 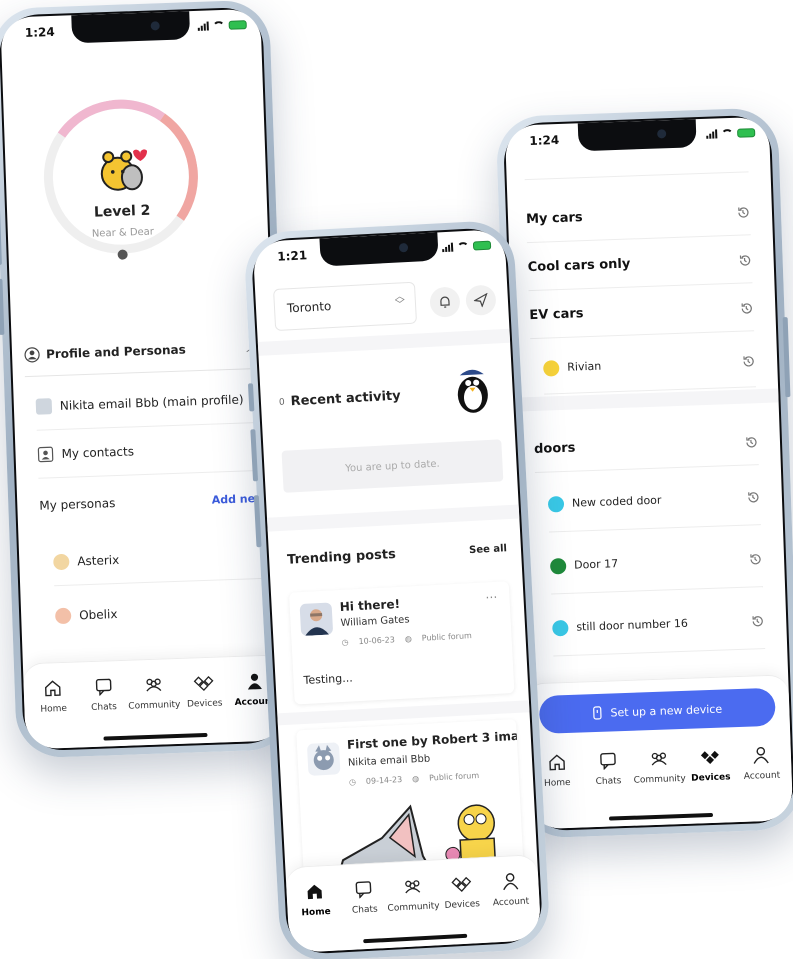 I want to click on see-all-link: See all, so click(x=488, y=549).